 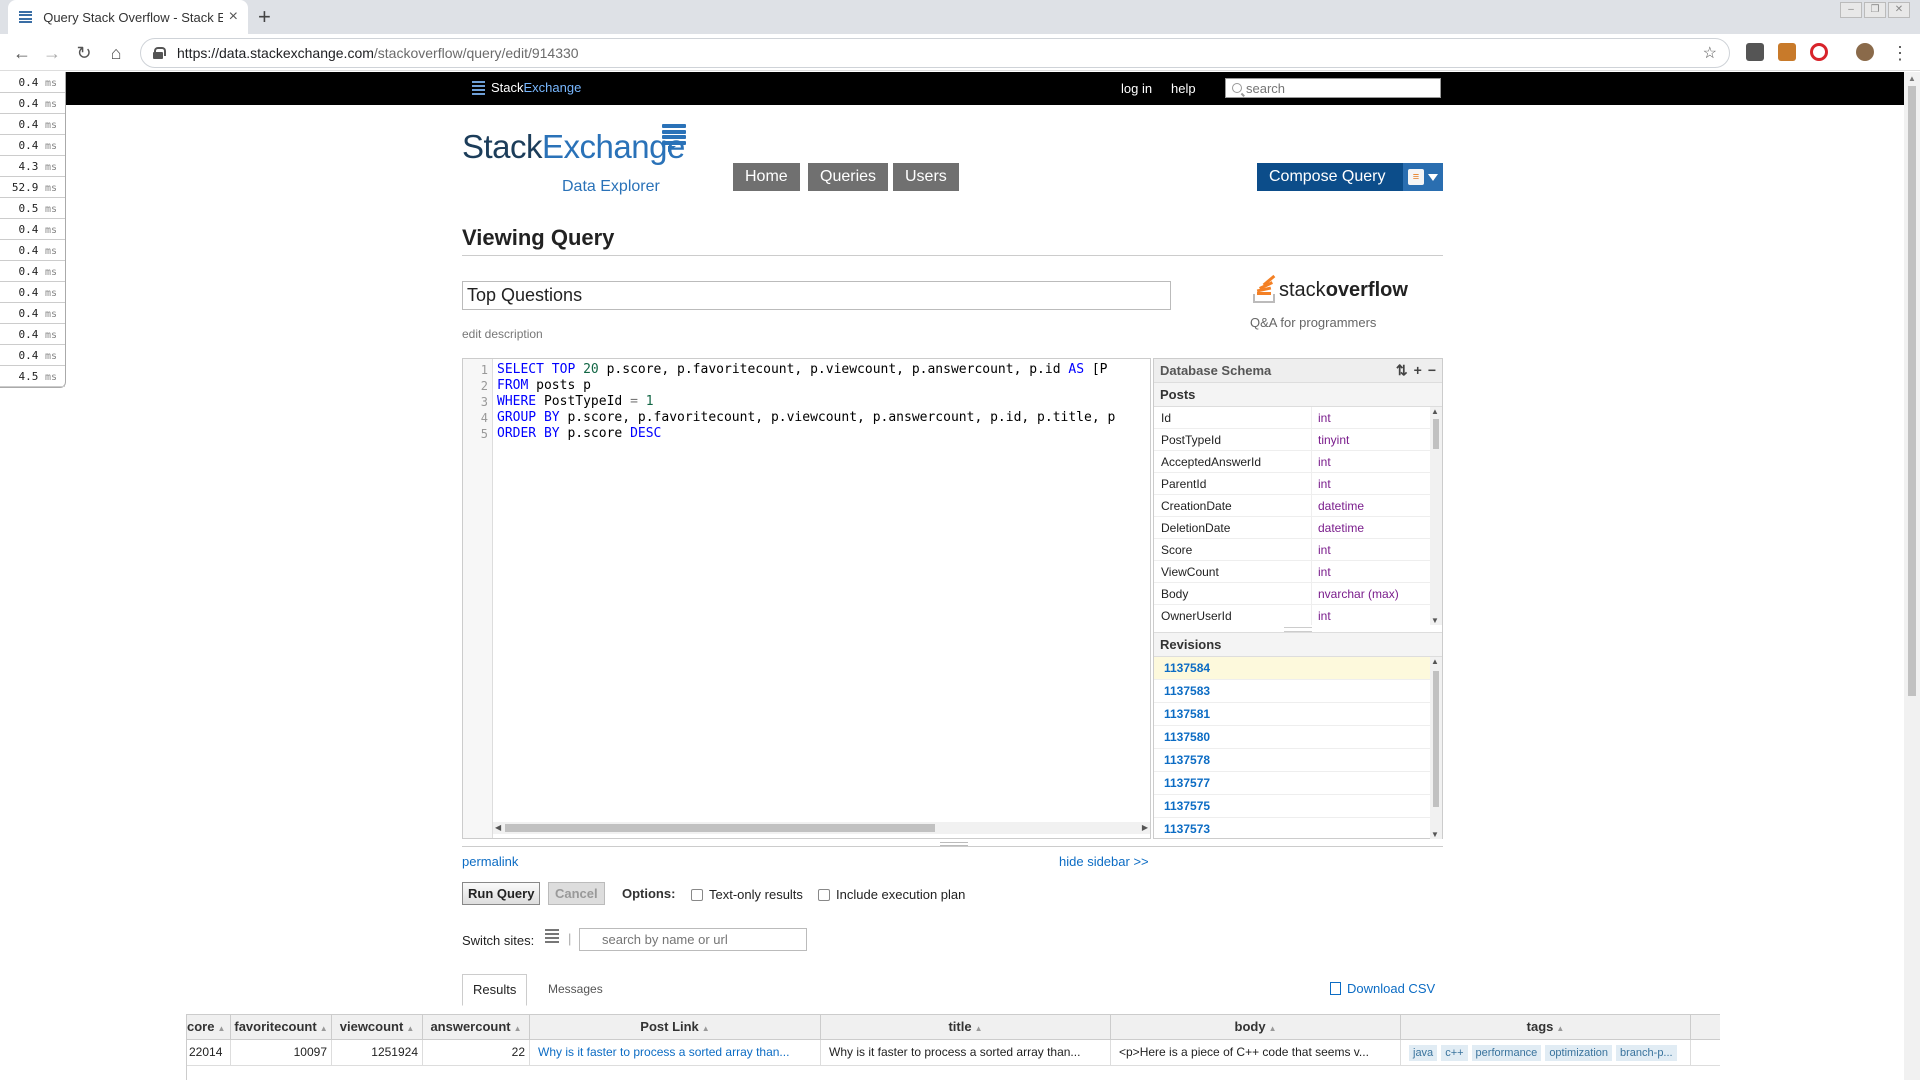 I want to click on page-scrollbar: ▲, so click(x=1912, y=576).